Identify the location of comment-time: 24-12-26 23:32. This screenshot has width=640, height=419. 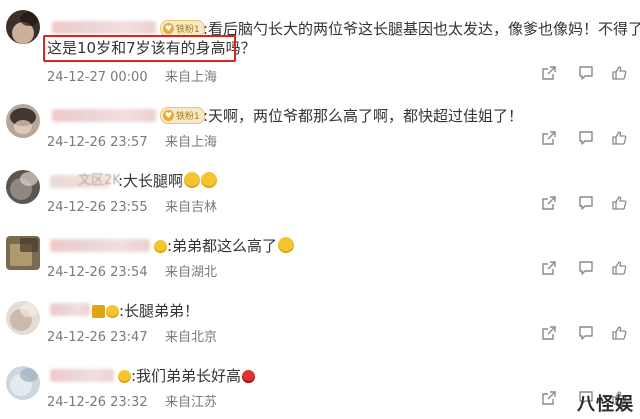
(97, 402).